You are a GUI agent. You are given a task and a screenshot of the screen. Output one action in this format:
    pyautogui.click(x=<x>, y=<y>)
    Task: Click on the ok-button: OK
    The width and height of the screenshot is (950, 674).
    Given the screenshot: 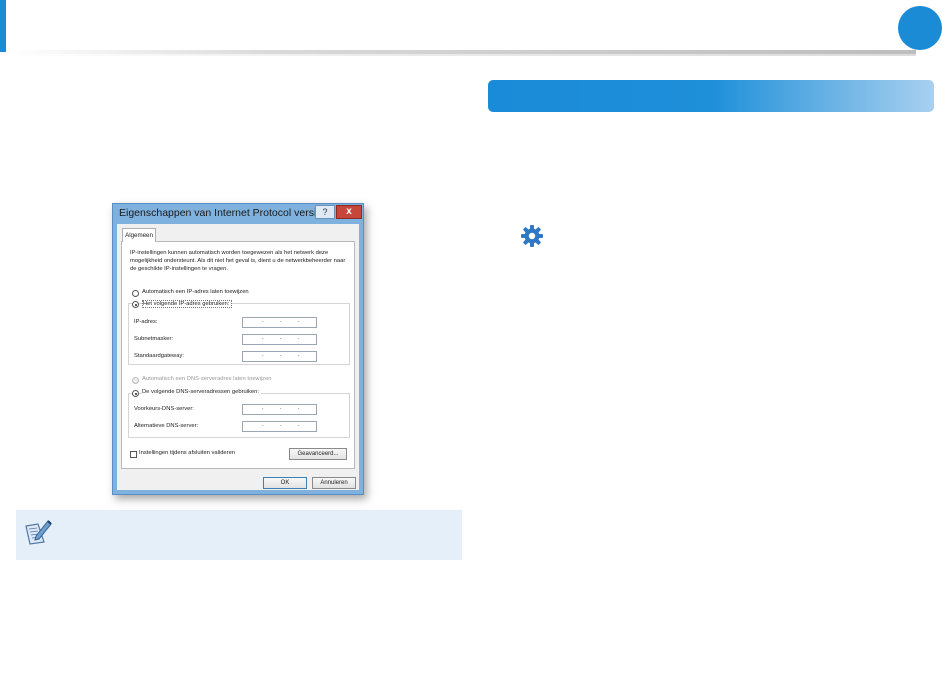 What is the action you would take?
    pyautogui.click(x=285, y=483)
    